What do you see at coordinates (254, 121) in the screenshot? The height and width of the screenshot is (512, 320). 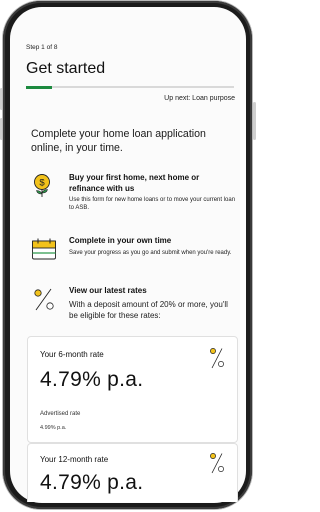 I see `phone-side-button` at bounding box center [254, 121].